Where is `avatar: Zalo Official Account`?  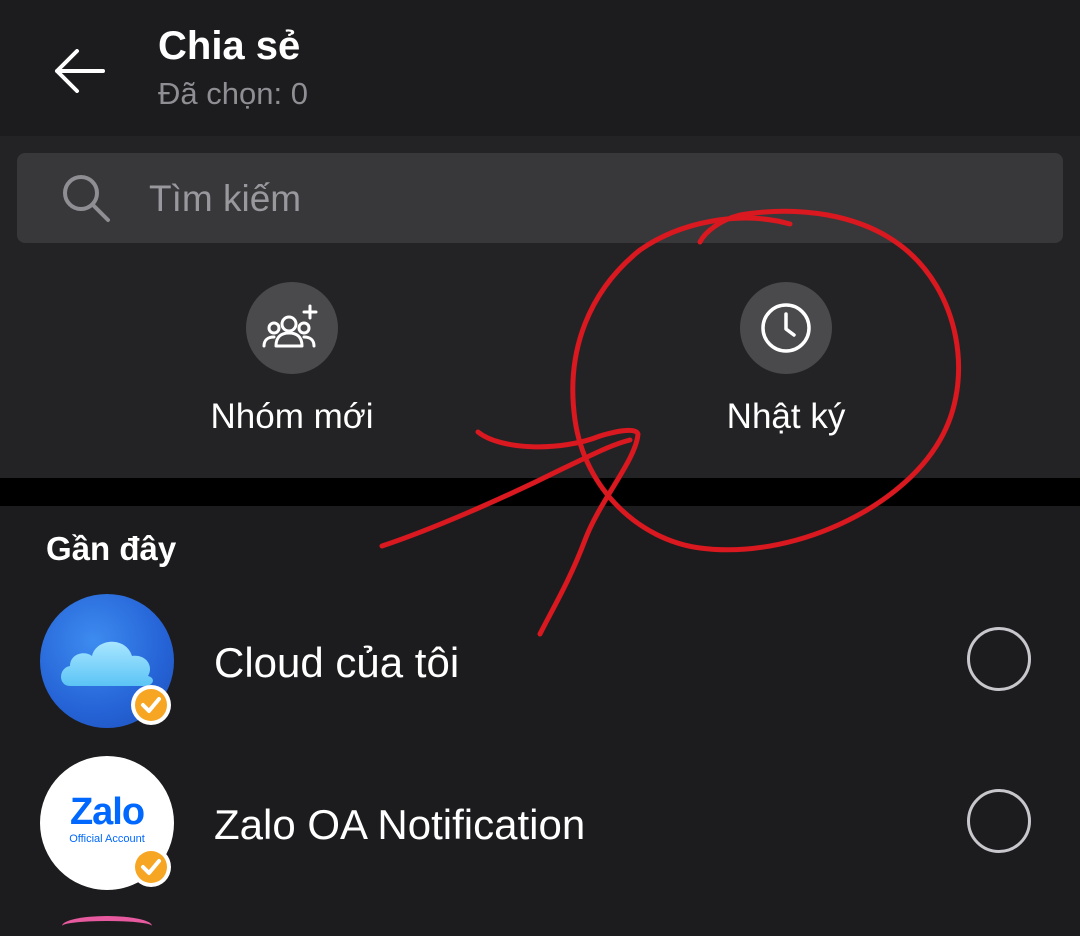
avatar: Zalo Official Account is located at coordinates (107, 823).